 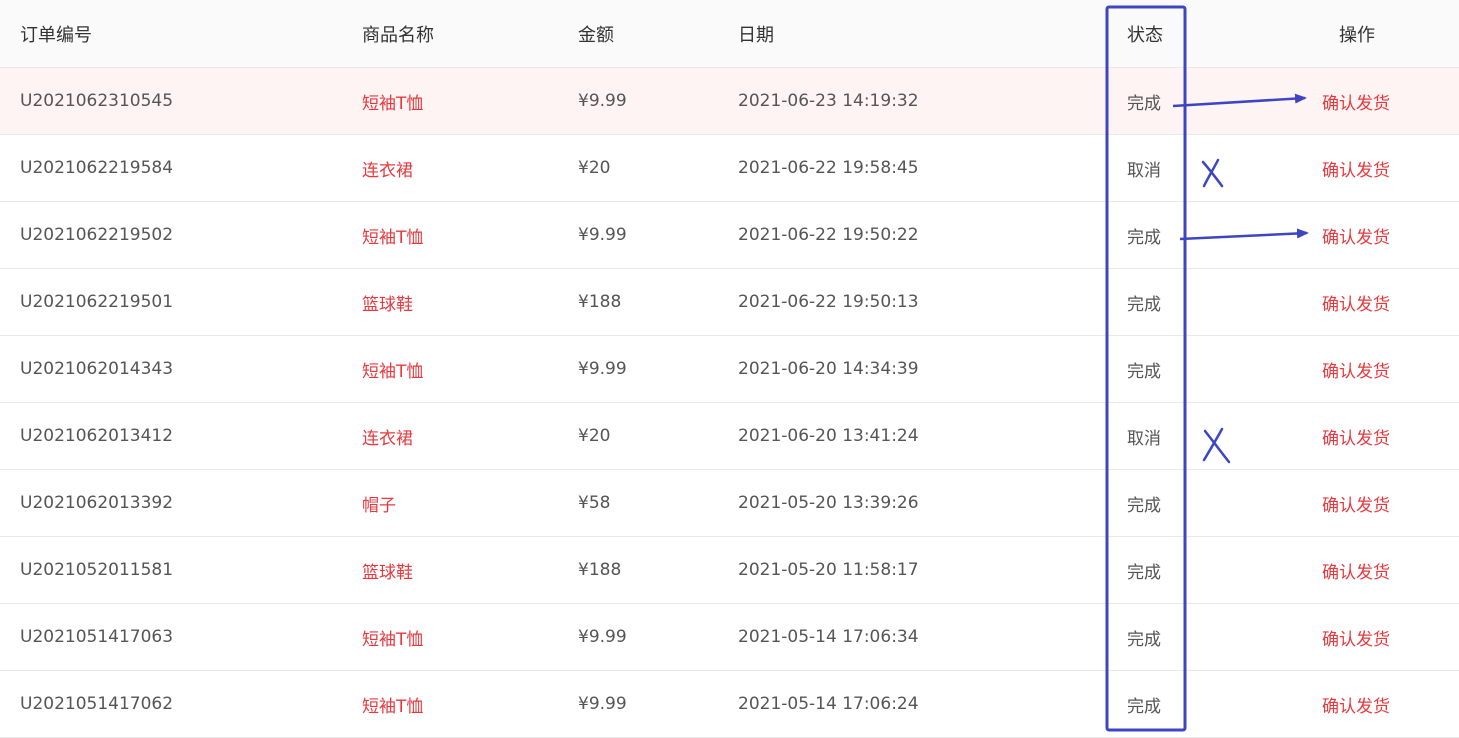 I want to click on date: 2021-06-22 19:50:22, so click(x=828, y=235).